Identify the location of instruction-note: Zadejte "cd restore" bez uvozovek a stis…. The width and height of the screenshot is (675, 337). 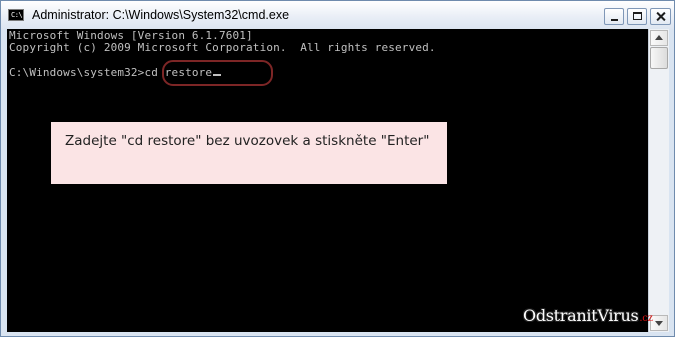
(249, 153).